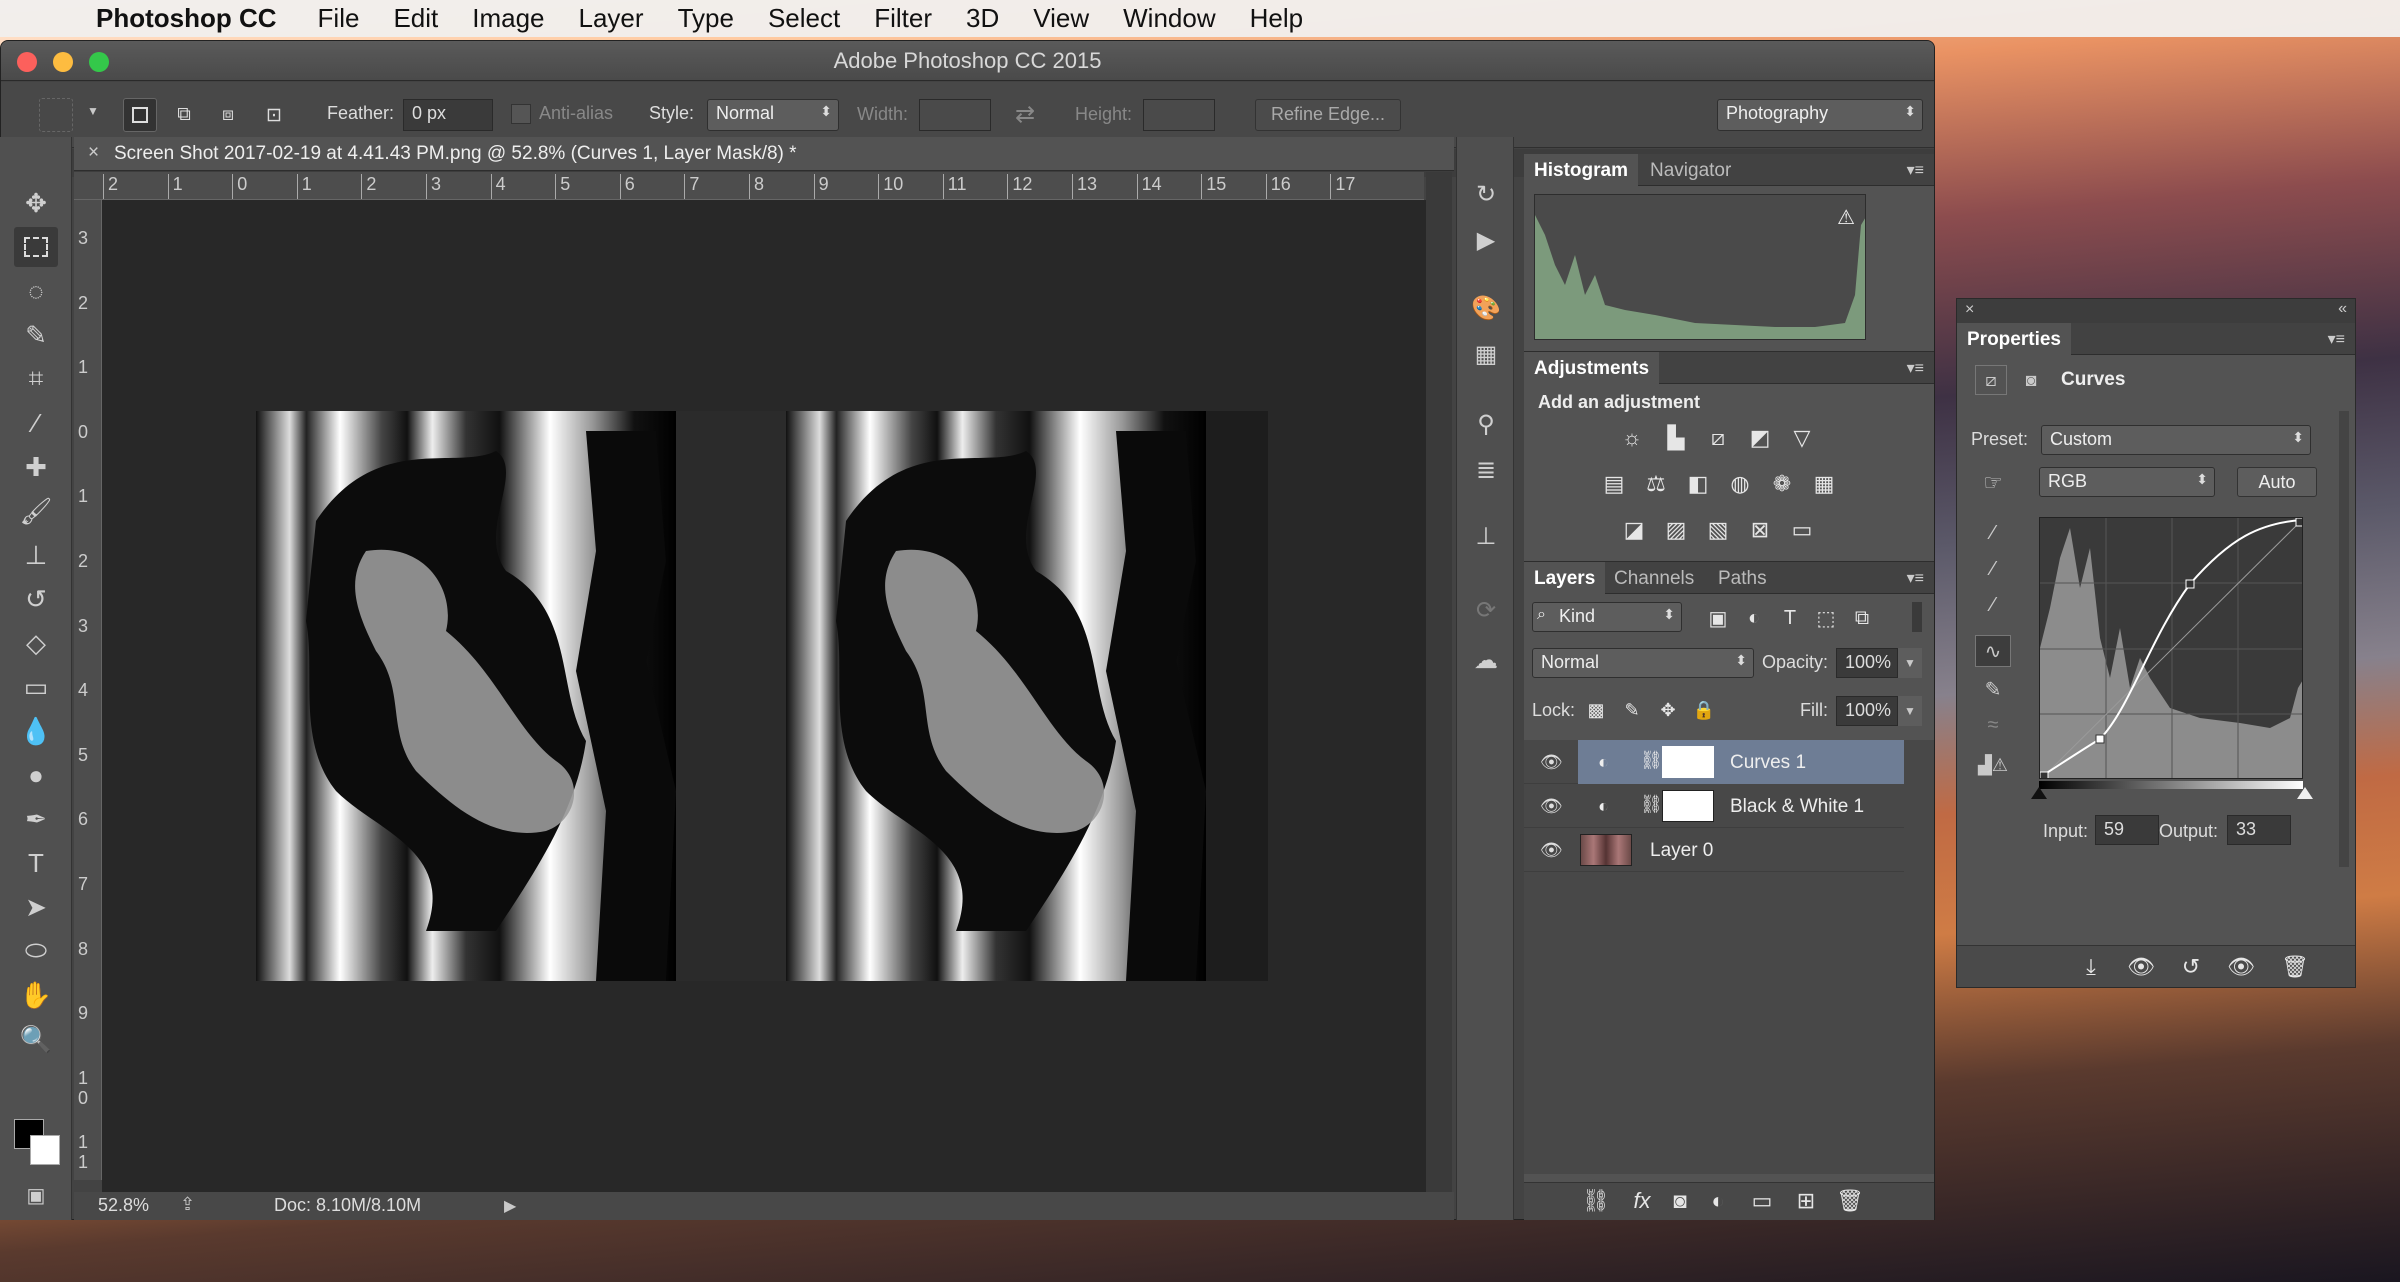 This screenshot has height=1282, width=2400. What do you see at coordinates (228, 115) in the screenshot?
I see `subtract-selection-icon: ⧈` at bounding box center [228, 115].